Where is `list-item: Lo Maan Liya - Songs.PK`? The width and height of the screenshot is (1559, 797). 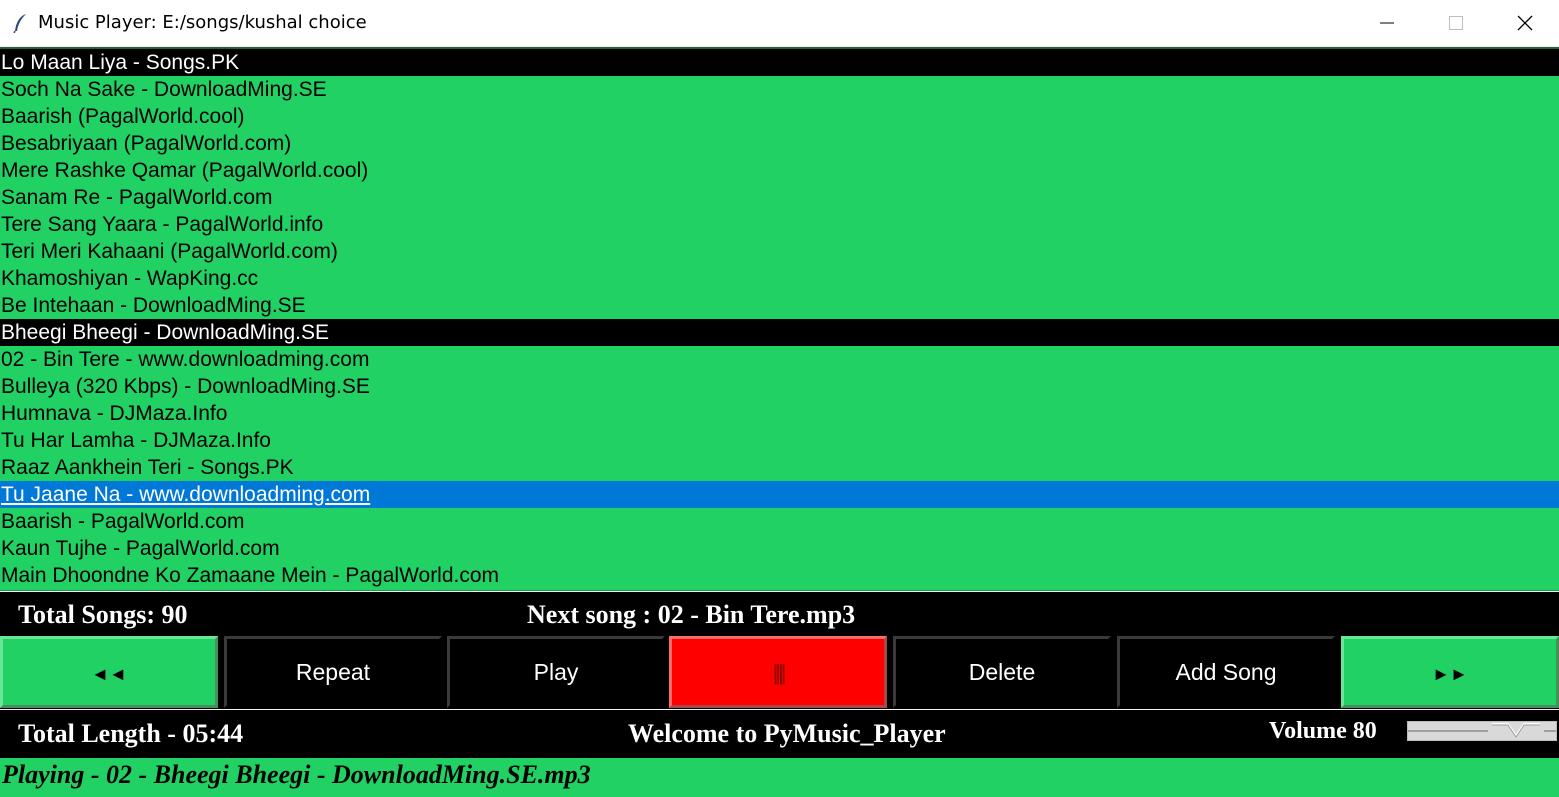 list-item: Lo Maan Liya - Songs.PK is located at coordinates (779, 62).